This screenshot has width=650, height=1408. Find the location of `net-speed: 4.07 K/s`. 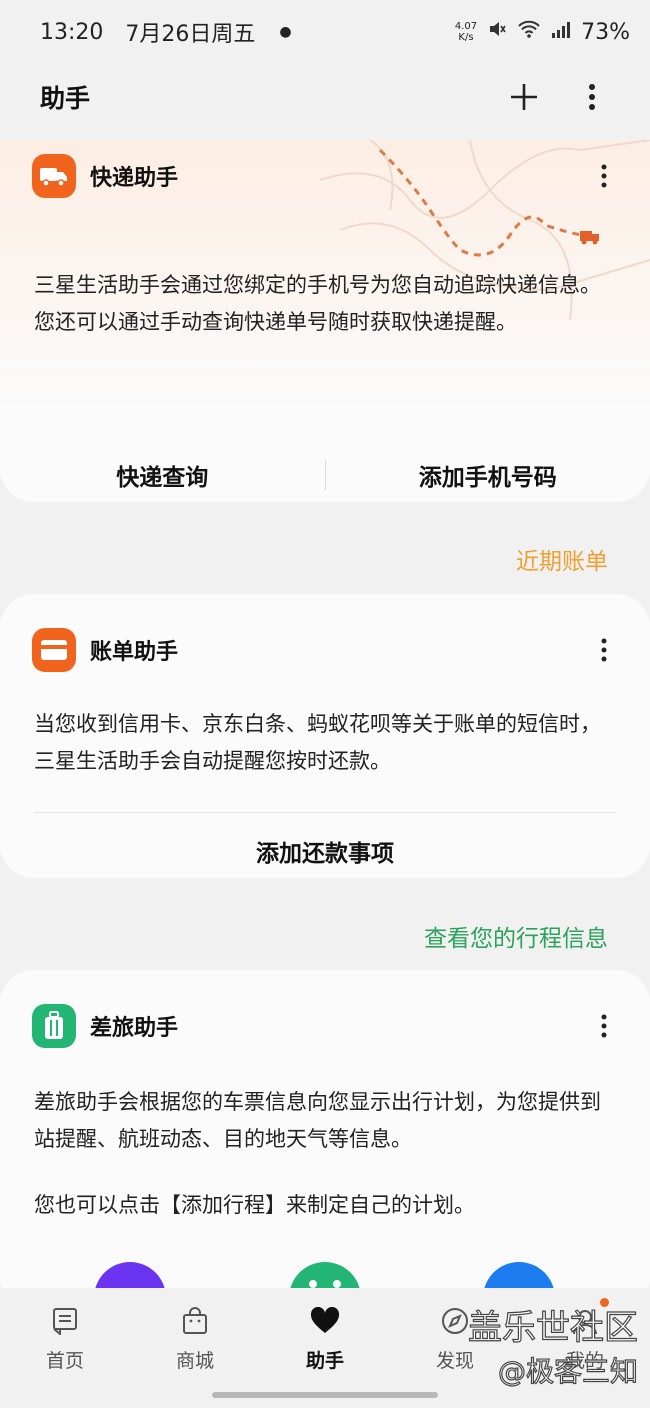

net-speed: 4.07 K/s is located at coordinates (466, 32).